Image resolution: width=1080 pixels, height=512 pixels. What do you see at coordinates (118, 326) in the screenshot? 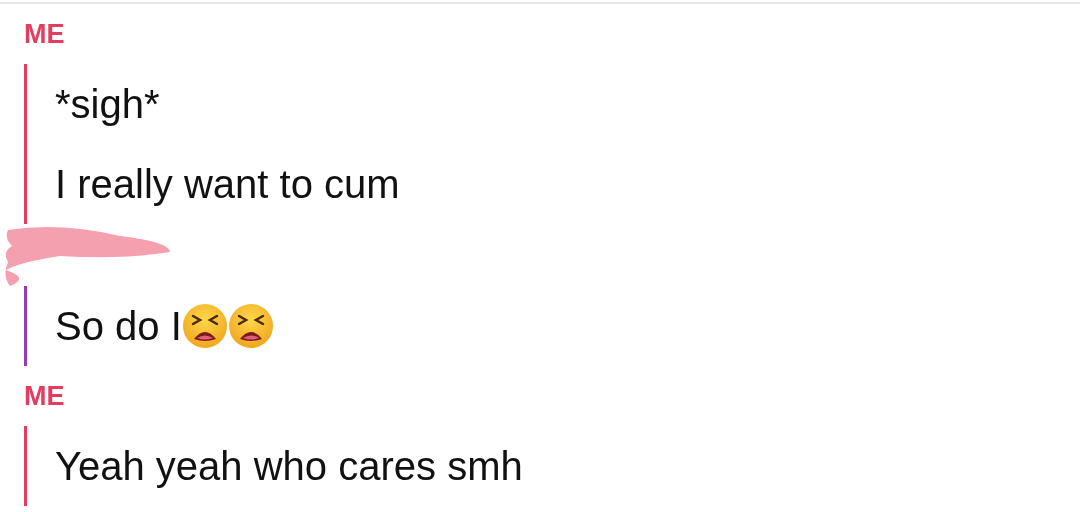
I see `message-text: So do I` at bounding box center [118, 326].